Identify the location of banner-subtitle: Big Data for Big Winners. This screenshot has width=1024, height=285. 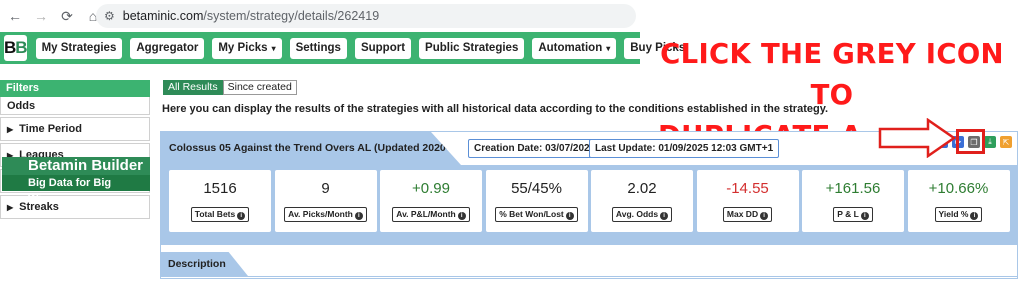
(76, 190).